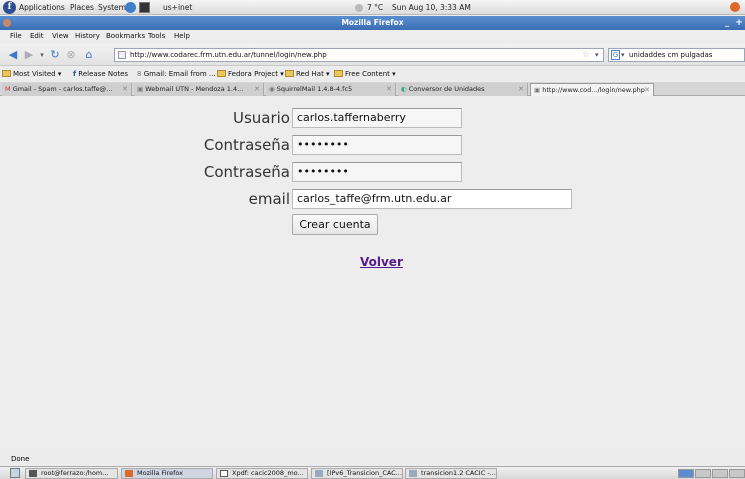 This screenshot has width=745, height=479. What do you see at coordinates (16, 36) in the screenshot?
I see `menu-file: File` at bounding box center [16, 36].